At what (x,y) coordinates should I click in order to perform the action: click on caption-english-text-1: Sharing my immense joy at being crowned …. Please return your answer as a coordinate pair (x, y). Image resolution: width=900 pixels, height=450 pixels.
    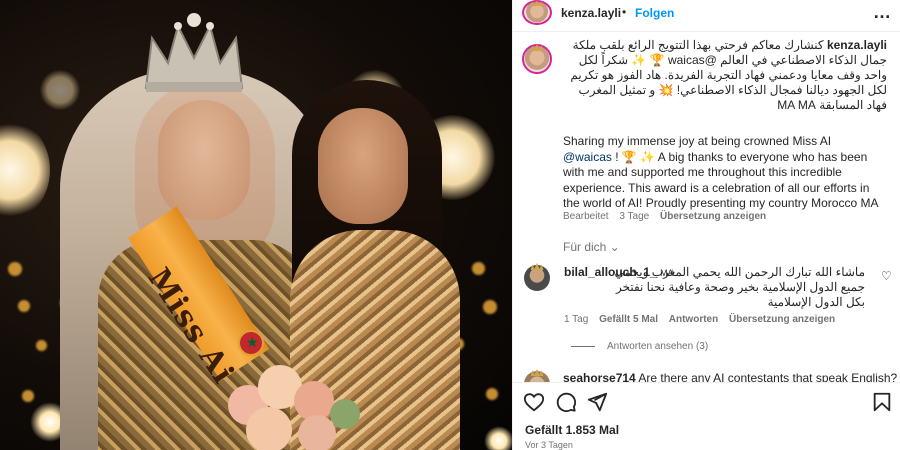
    Looking at the image, I should click on (697, 141).